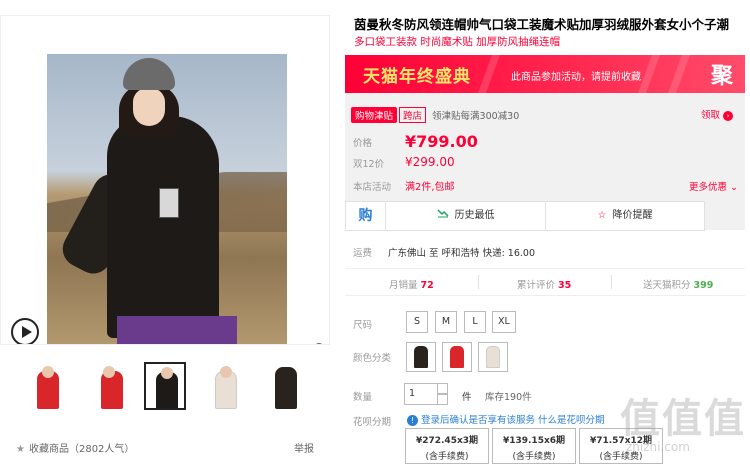 The width and height of the screenshot is (750, 467). I want to click on coupon-row: 购物津贴 跨店 领津贴每满300减30, so click(435, 115).